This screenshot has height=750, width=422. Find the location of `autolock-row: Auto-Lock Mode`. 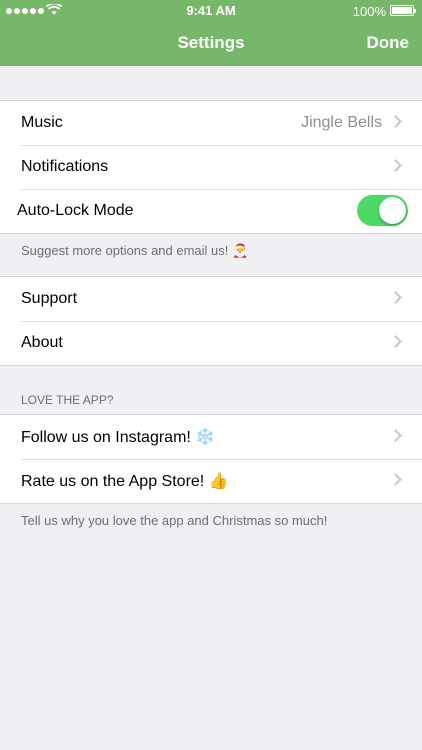

autolock-row: Auto-Lock Mode is located at coordinates (211, 211).